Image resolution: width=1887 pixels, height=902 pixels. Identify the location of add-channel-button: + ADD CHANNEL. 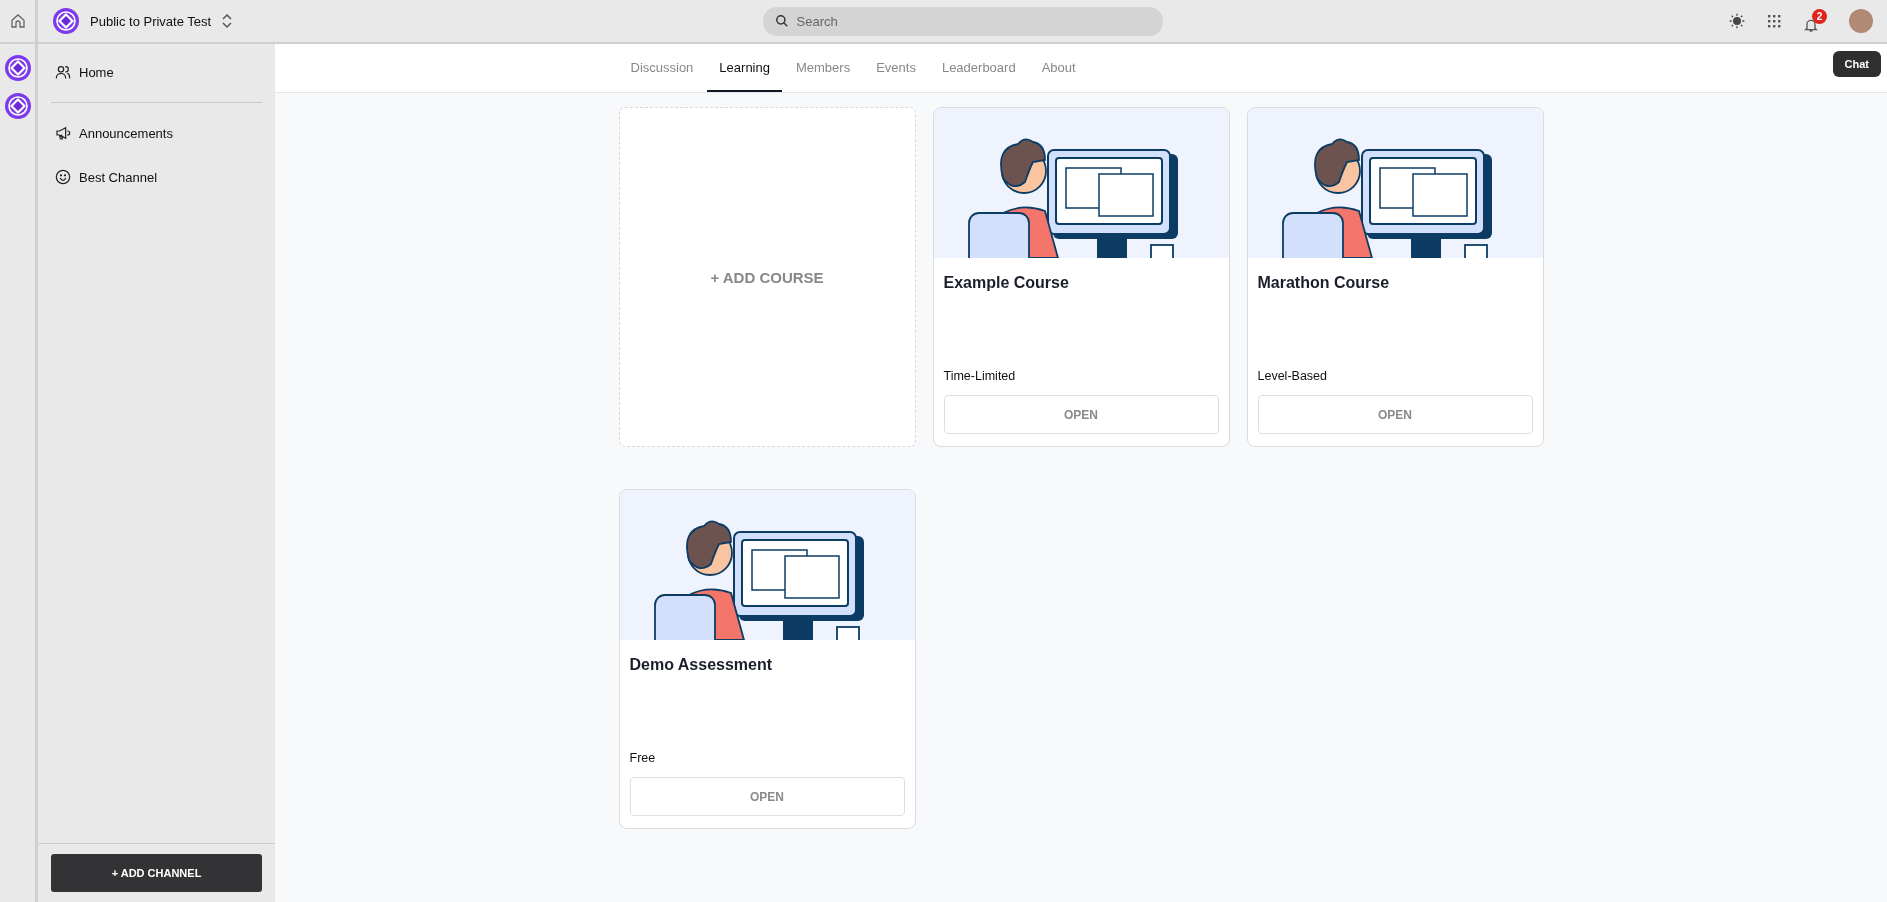
(156, 873).